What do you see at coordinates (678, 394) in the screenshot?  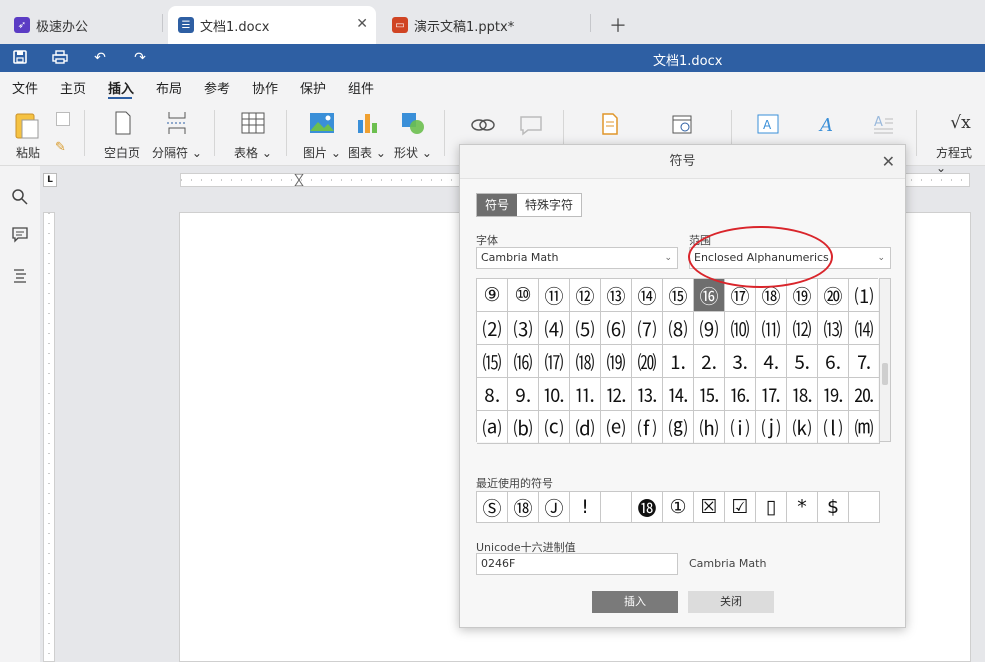 I see `symbol-cell: ⒕` at bounding box center [678, 394].